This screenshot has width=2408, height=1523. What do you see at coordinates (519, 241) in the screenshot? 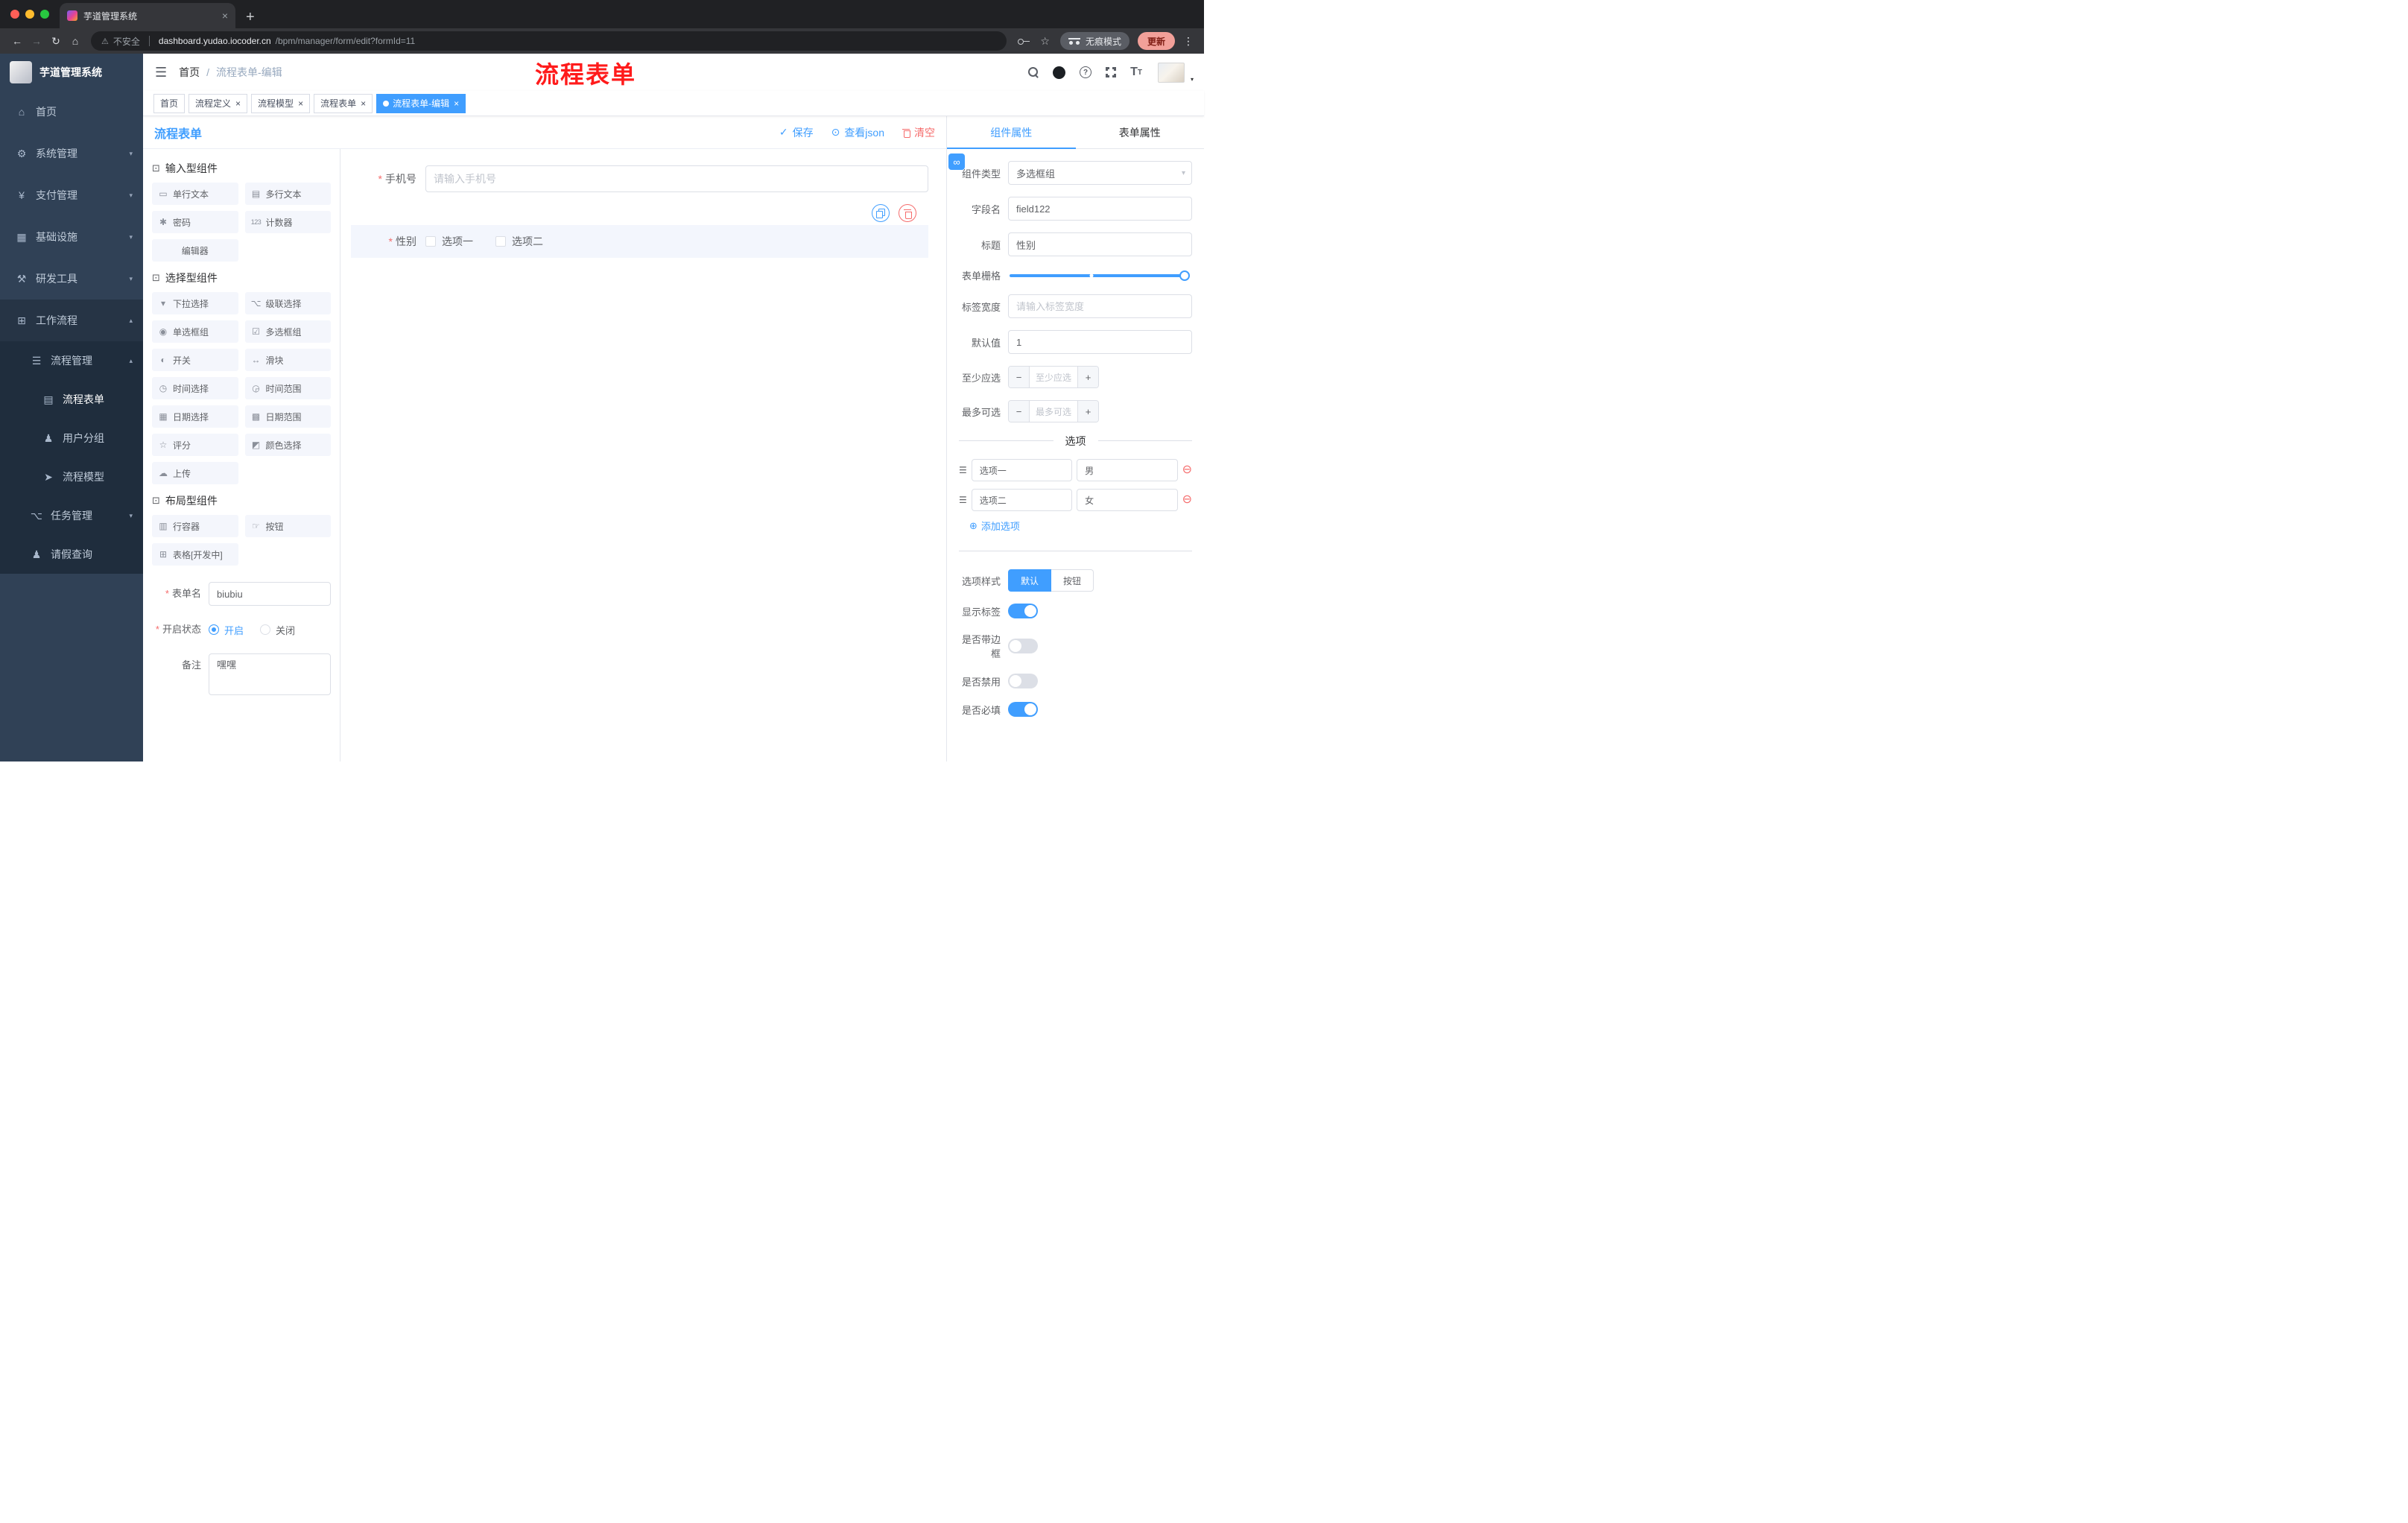
I see `checkbox-option-2: 选项二` at bounding box center [519, 241].